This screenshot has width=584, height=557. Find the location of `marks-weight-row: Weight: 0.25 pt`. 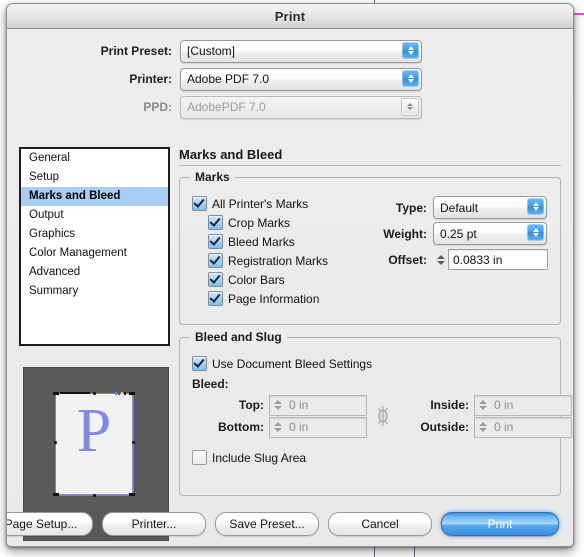

marks-weight-row: Weight: 0.25 pt is located at coordinates (460, 233).